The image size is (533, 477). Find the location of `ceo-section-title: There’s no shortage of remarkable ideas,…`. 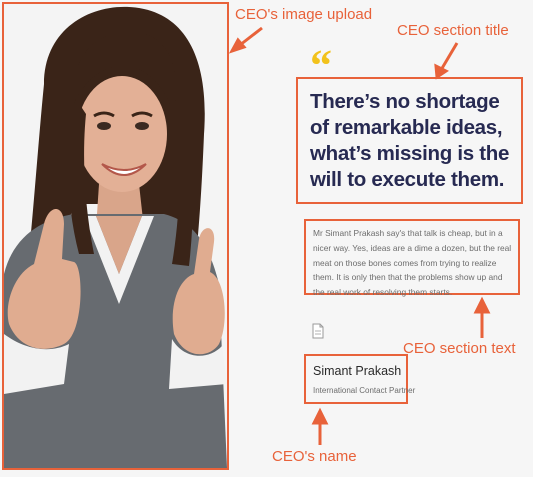

ceo-section-title: There’s no shortage of remarkable ideas,… is located at coordinates (410, 140).